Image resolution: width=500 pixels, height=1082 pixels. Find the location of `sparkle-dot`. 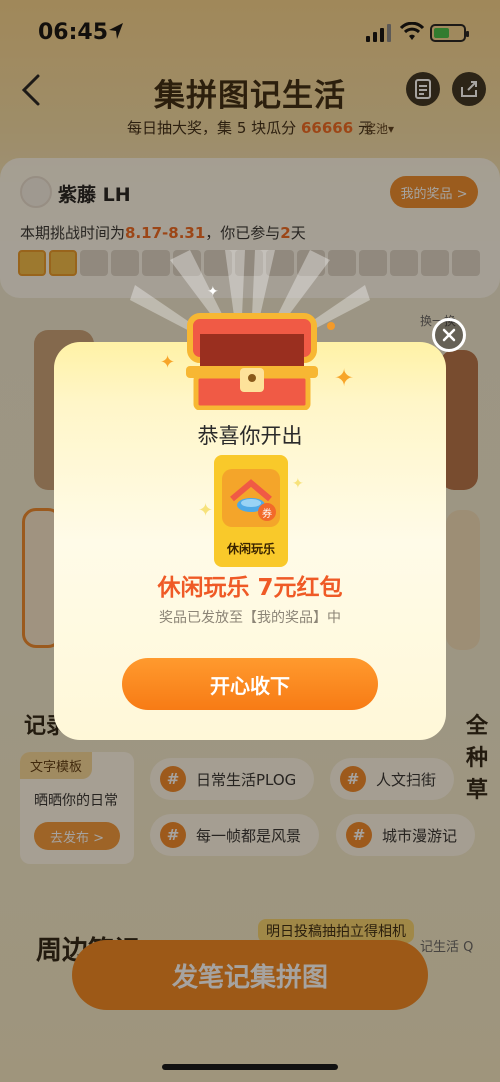

sparkle-dot is located at coordinates (331, 326).